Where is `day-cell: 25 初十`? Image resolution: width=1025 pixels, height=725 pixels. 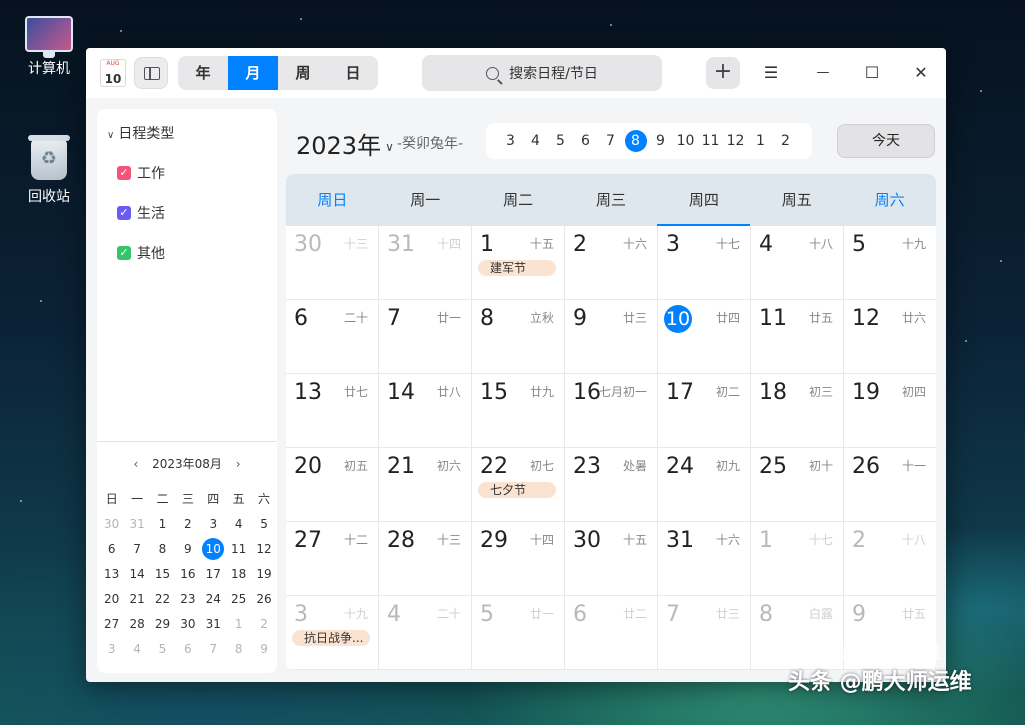 day-cell: 25 初十 is located at coordinates (797, 485).